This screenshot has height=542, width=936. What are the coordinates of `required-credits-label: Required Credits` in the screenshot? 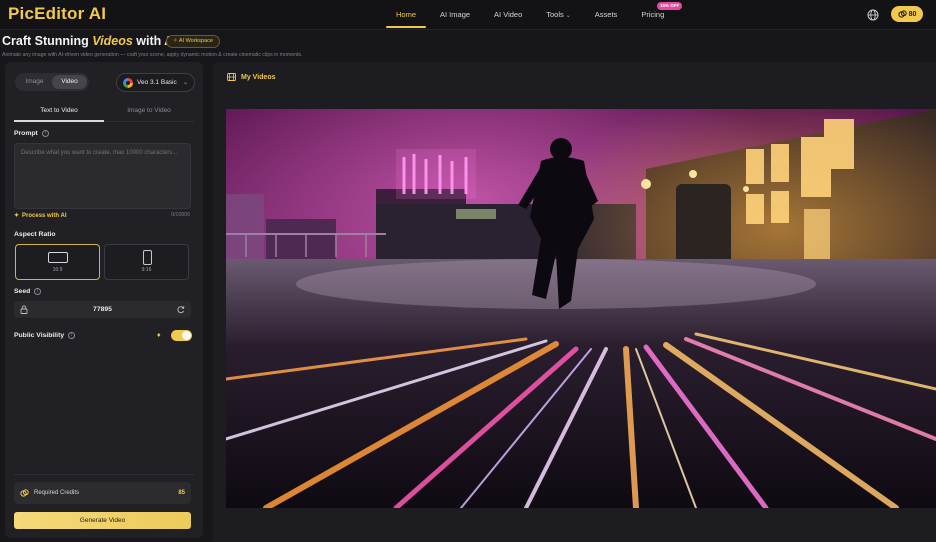 It's located at (57, 493).